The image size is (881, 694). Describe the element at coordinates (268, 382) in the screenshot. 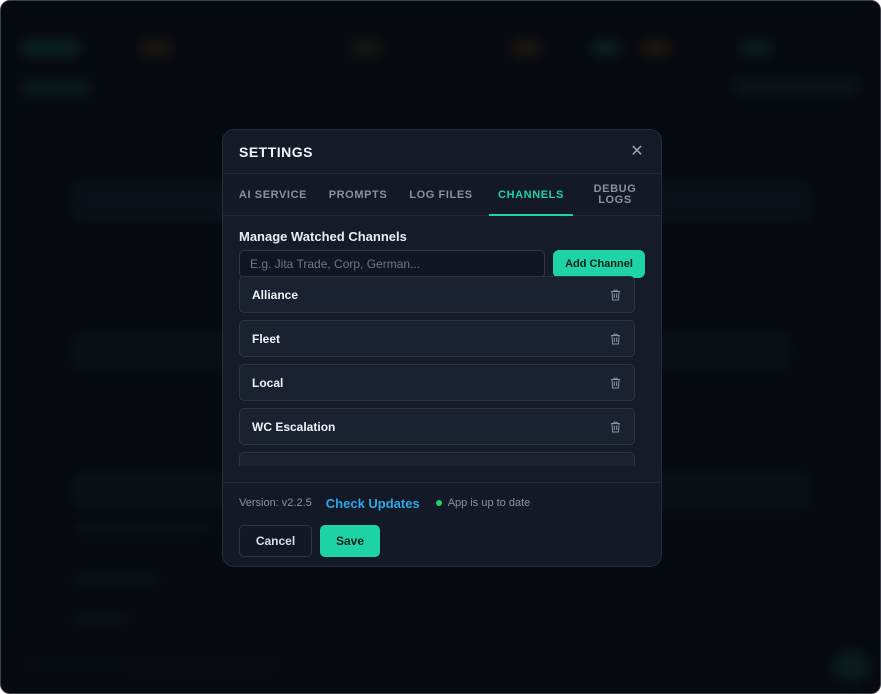

I see `channel-name: Local` at that location.